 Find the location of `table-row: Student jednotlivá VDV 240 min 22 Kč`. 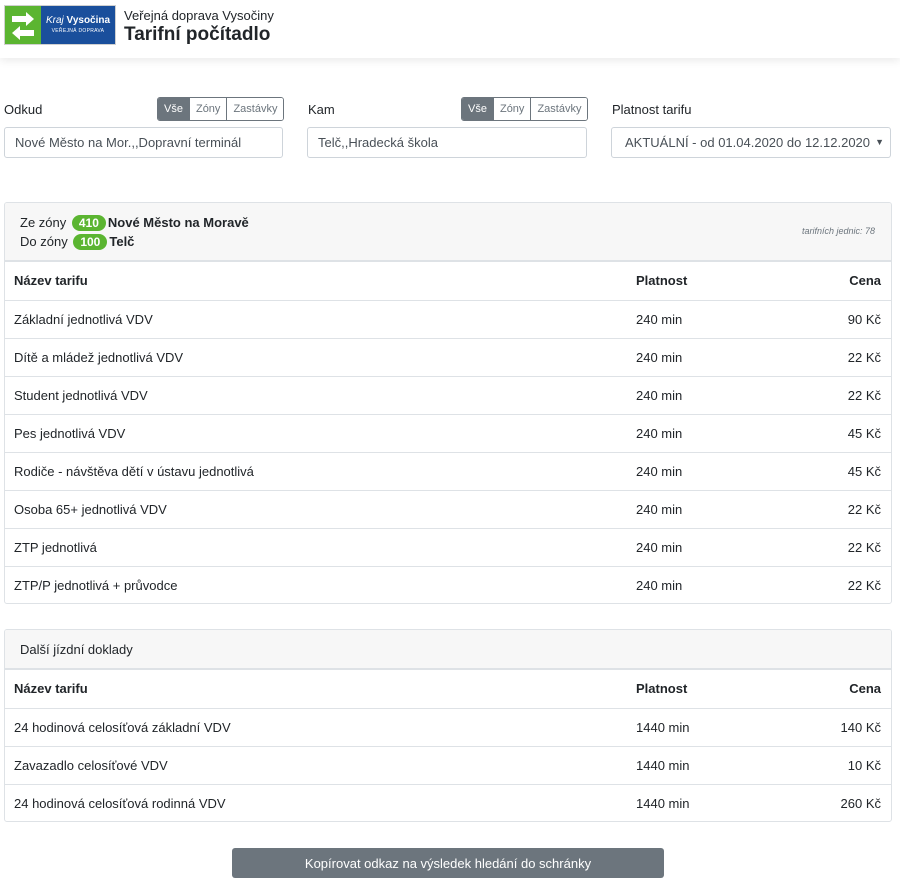

table-row: Student jednotlivá VDV 240 min 22 Kč is located at coordinates (448, 395).